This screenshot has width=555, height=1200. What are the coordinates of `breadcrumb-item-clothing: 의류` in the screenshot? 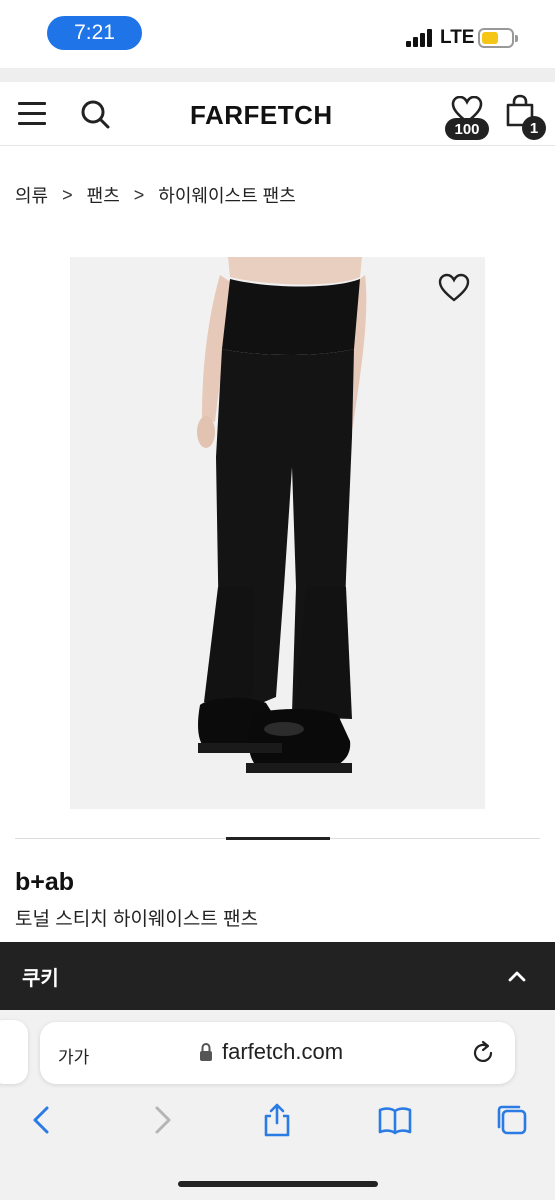 It's located at (31, 195).